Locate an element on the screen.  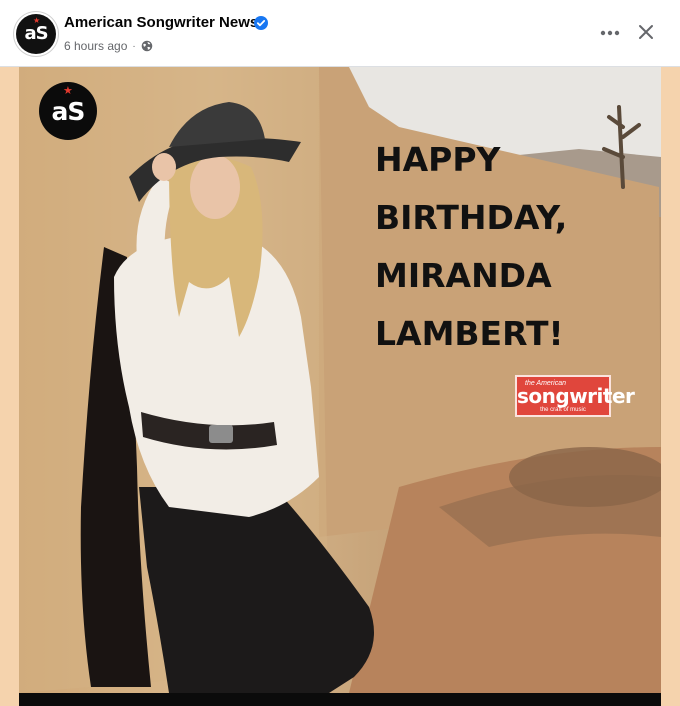
star-icon: ★ is located at coordinates (68, 91).